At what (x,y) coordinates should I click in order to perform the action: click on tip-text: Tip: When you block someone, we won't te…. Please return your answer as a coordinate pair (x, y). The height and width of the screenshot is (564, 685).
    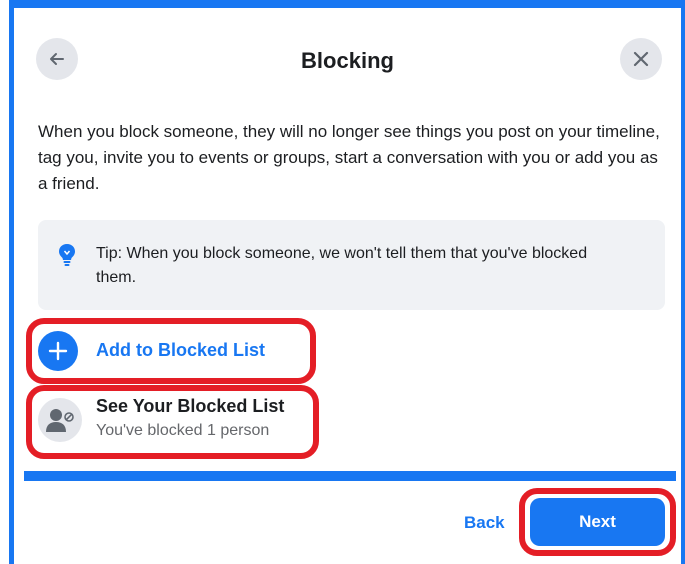
    Looking at the image, I should click on (342, 265).